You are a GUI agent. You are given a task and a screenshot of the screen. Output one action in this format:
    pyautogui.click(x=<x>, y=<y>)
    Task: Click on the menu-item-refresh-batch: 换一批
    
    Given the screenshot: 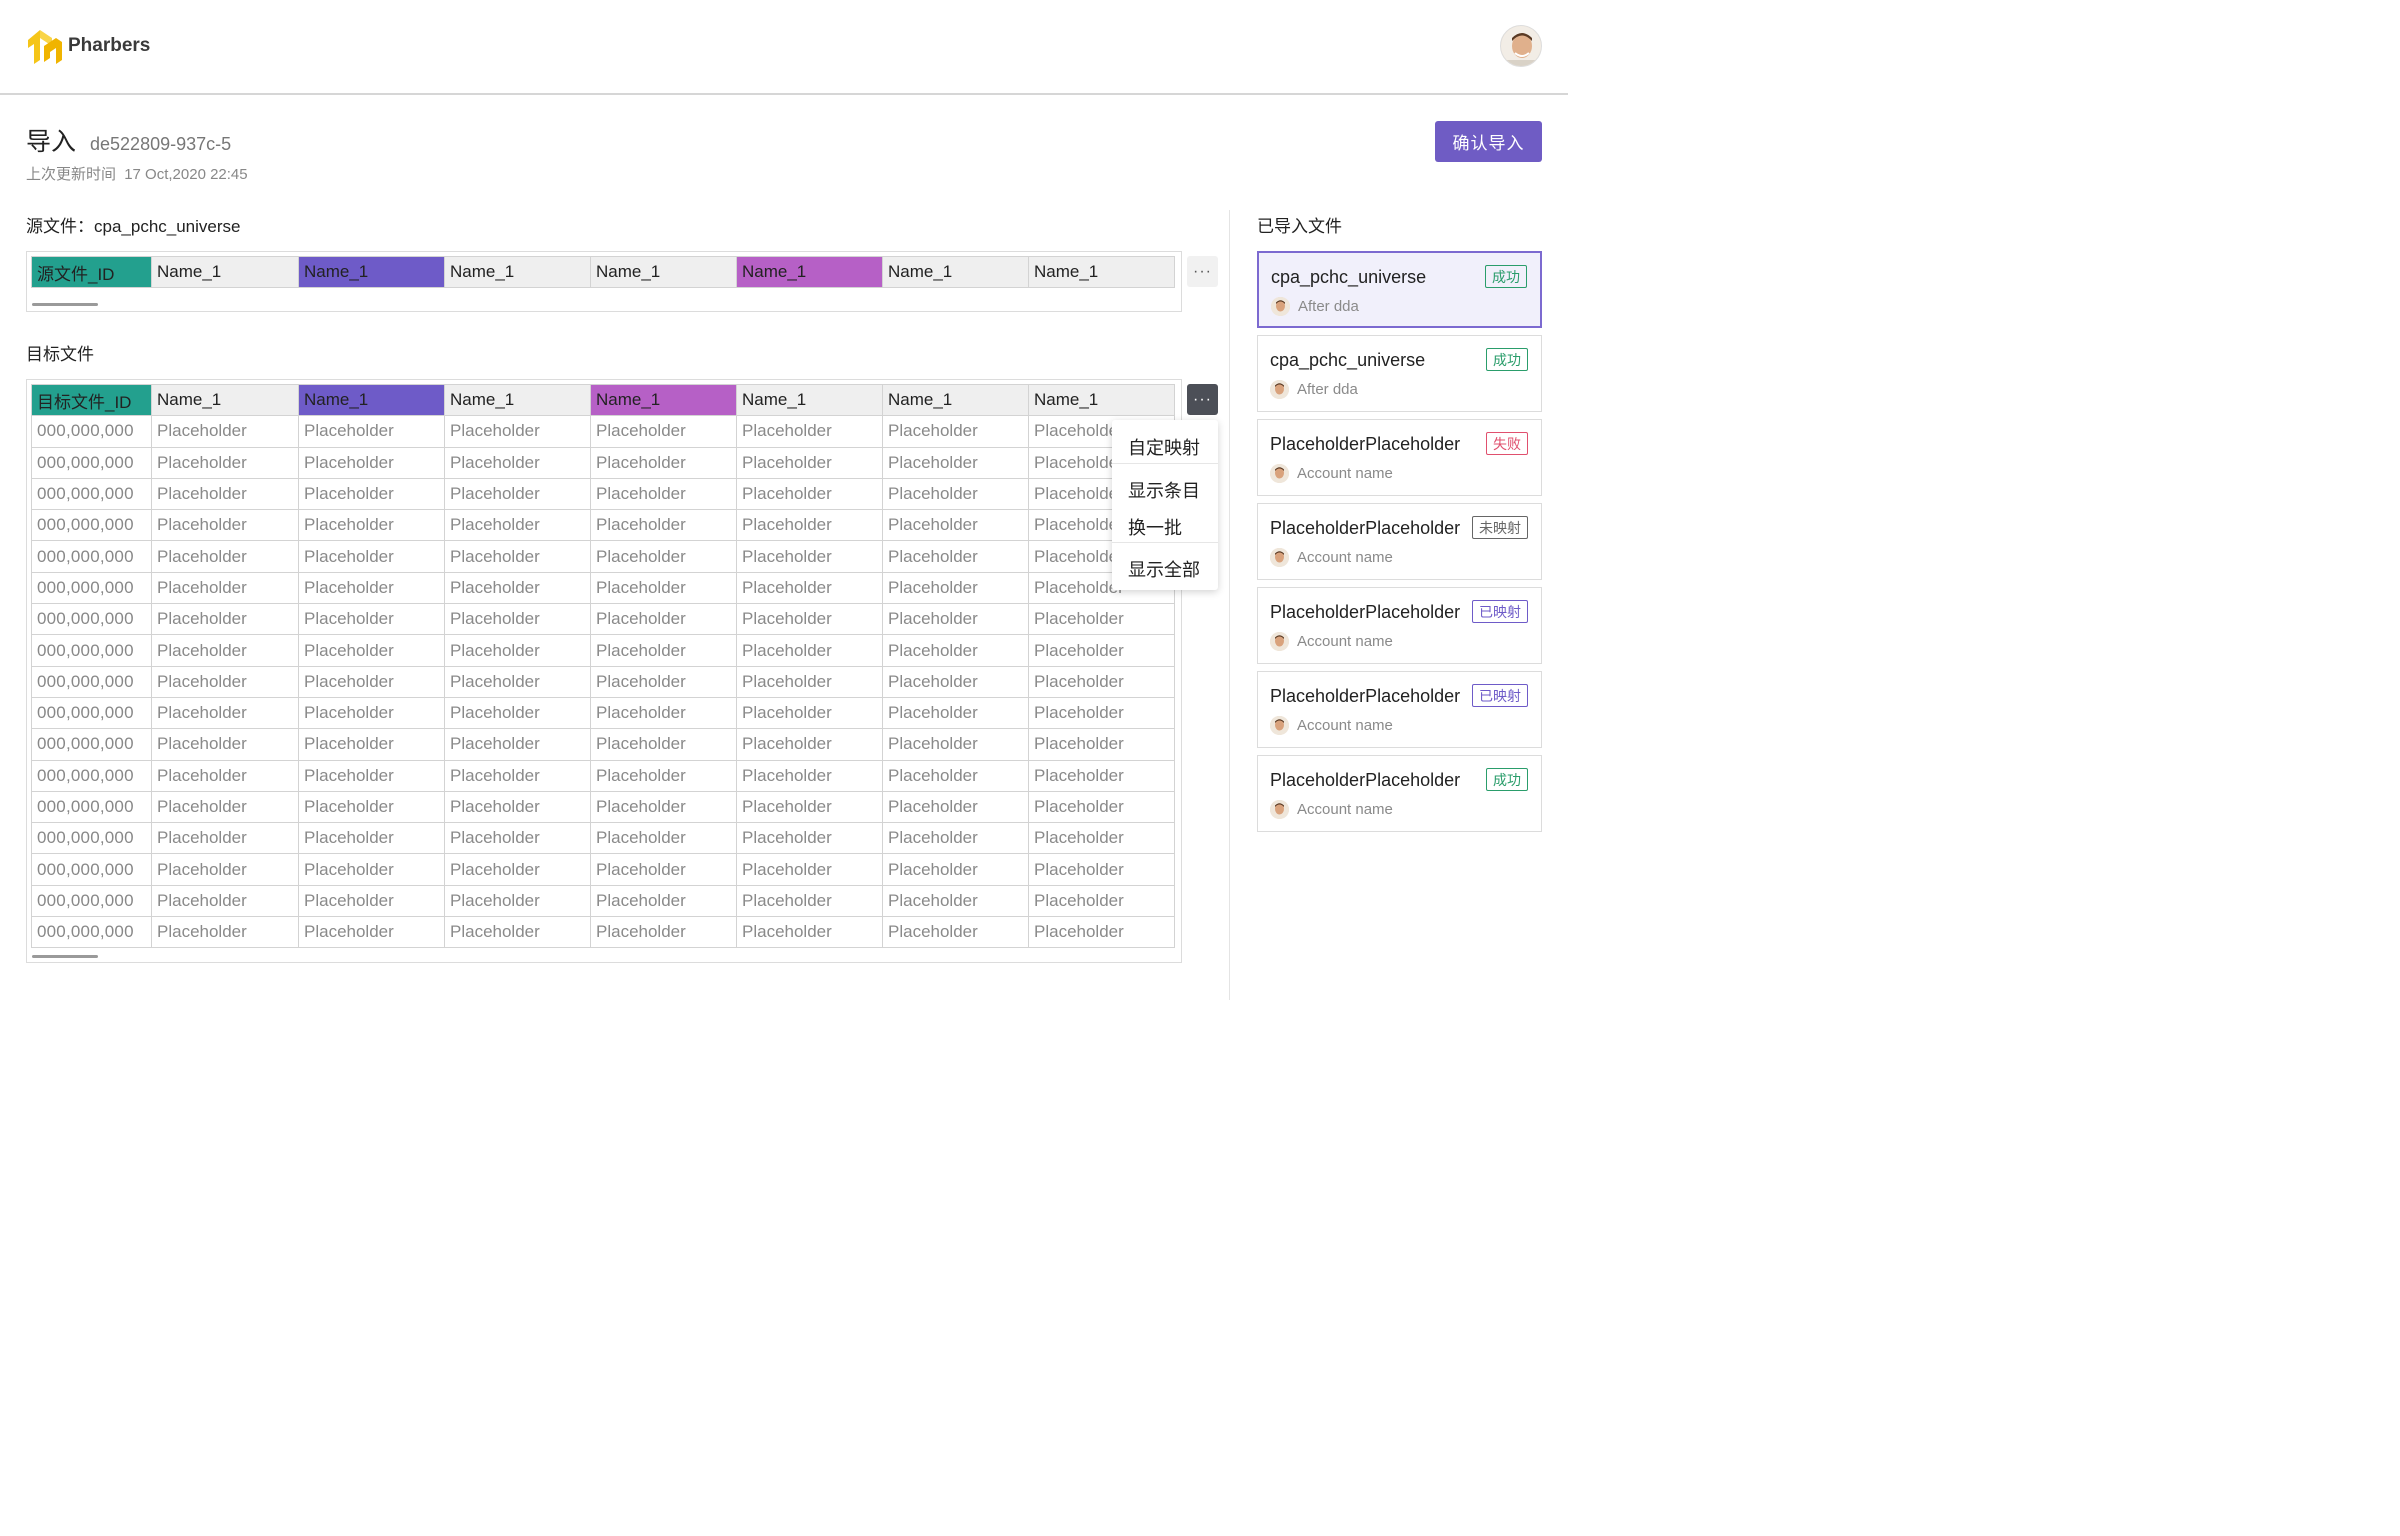 What is the action you would take?
    pyautogui.click(x=1155, y=527)
    